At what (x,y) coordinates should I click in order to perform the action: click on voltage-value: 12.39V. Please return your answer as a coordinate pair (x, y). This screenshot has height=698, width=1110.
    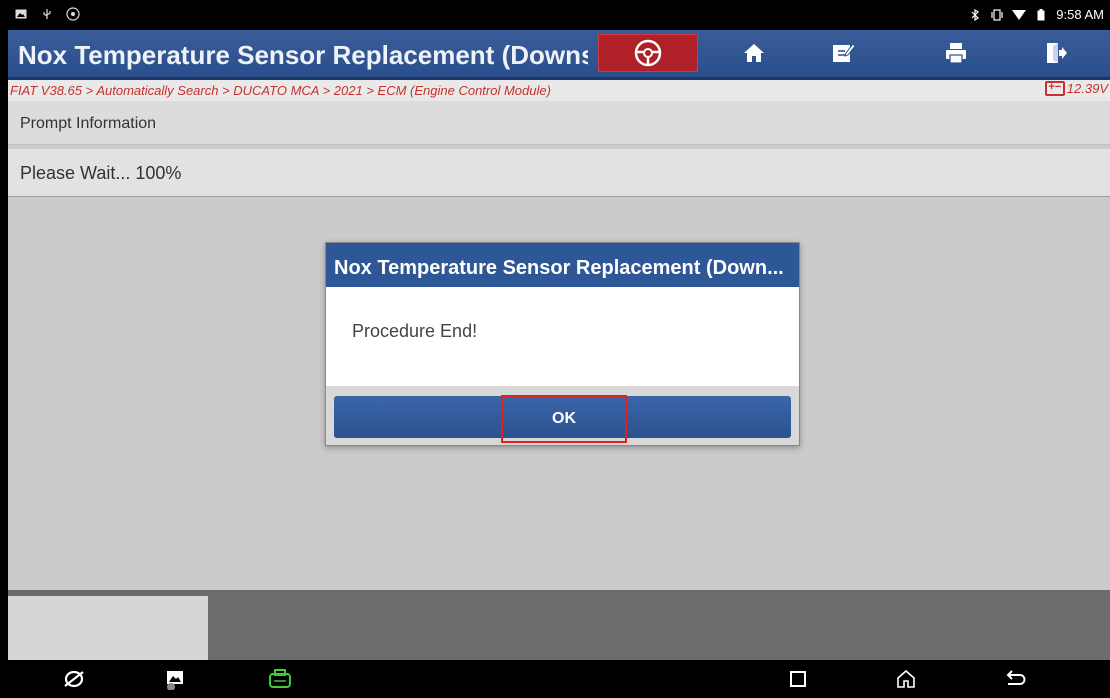
    Looking at the image, I should click on (1087, 88).